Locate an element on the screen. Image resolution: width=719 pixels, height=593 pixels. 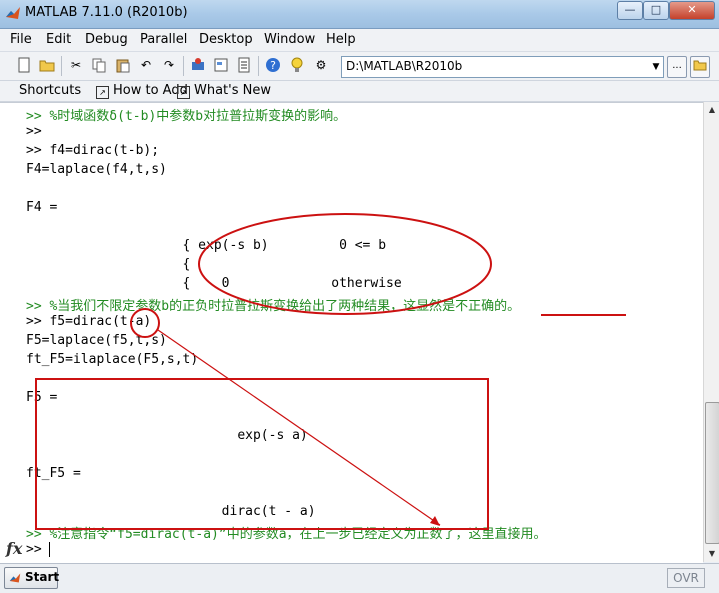
new-file-icon is located at coordinates (24, 65).